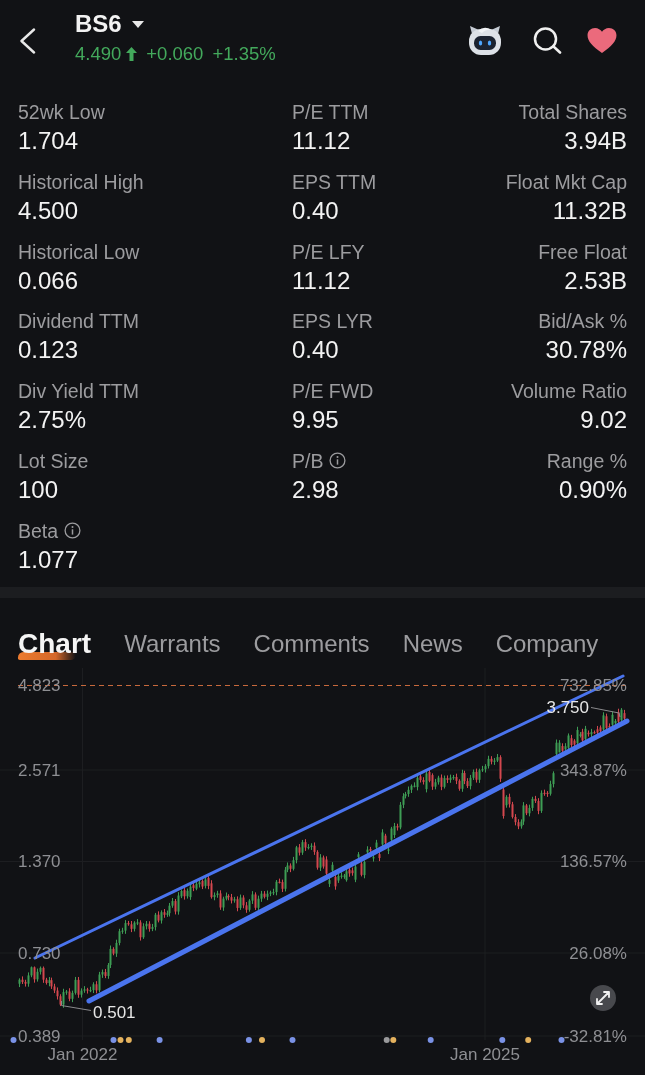 Image resolution: width=645 pixels, height=1075 pixels. I want to click on heart-icon, so click(602, 40).